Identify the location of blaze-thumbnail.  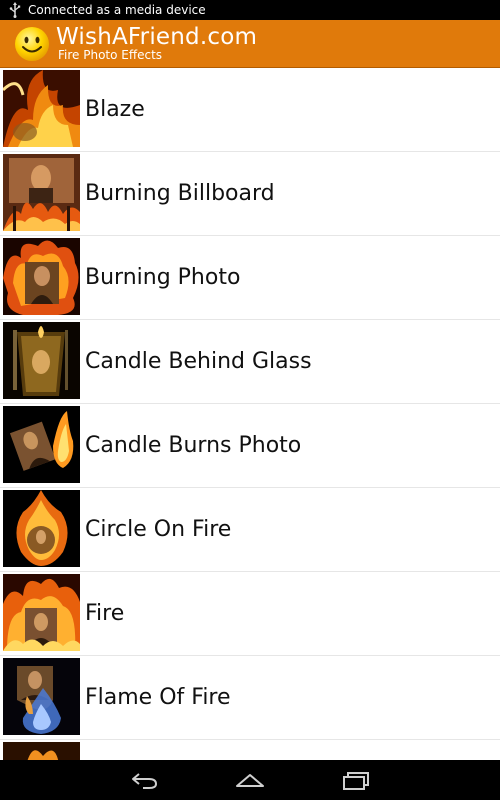
(41, 108).